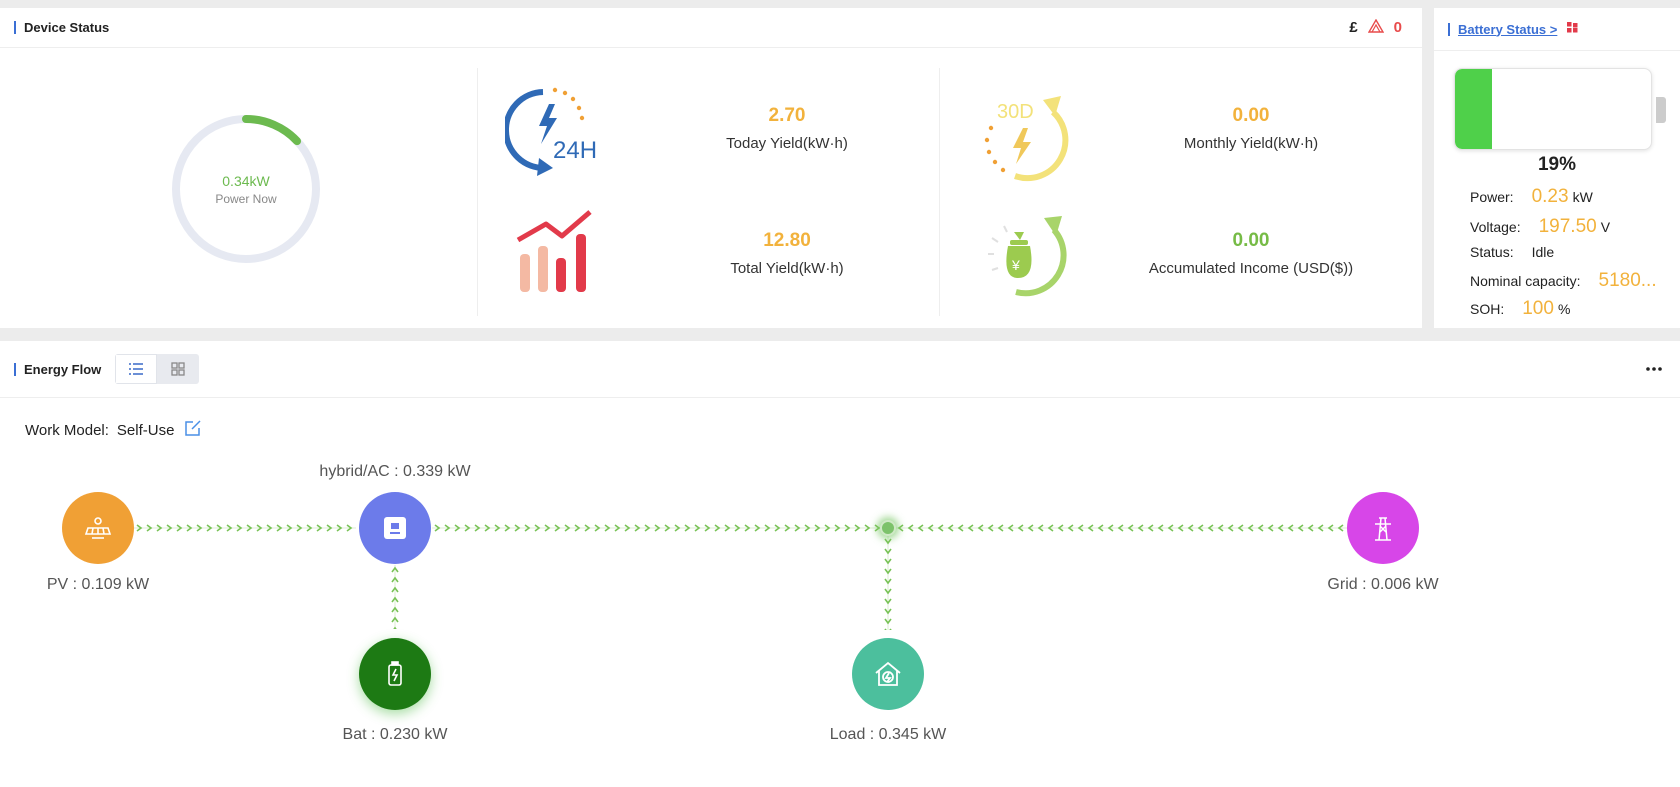  I want to click on load-node, so click(888, 674).